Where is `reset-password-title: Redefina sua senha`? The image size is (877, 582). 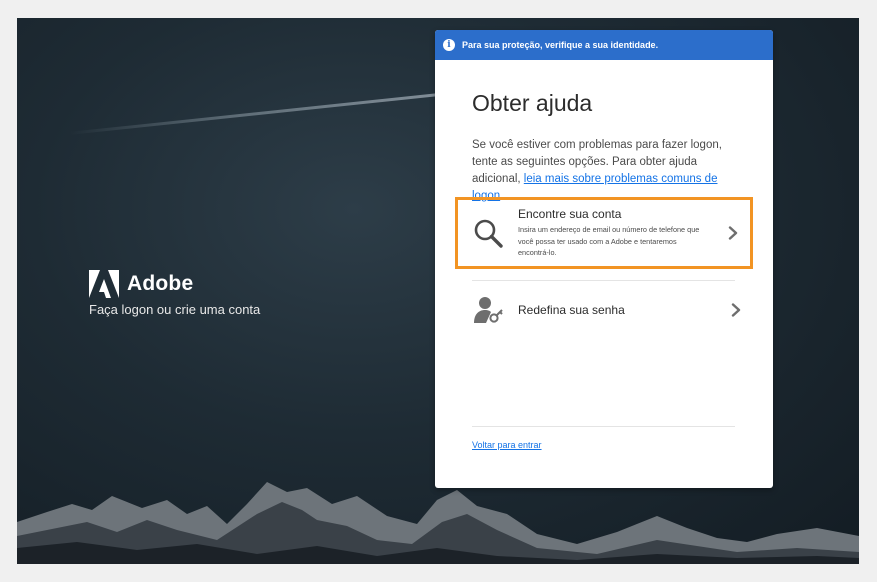
reset-password-title: Redefina sua senha is located at coordinates (571, 310).